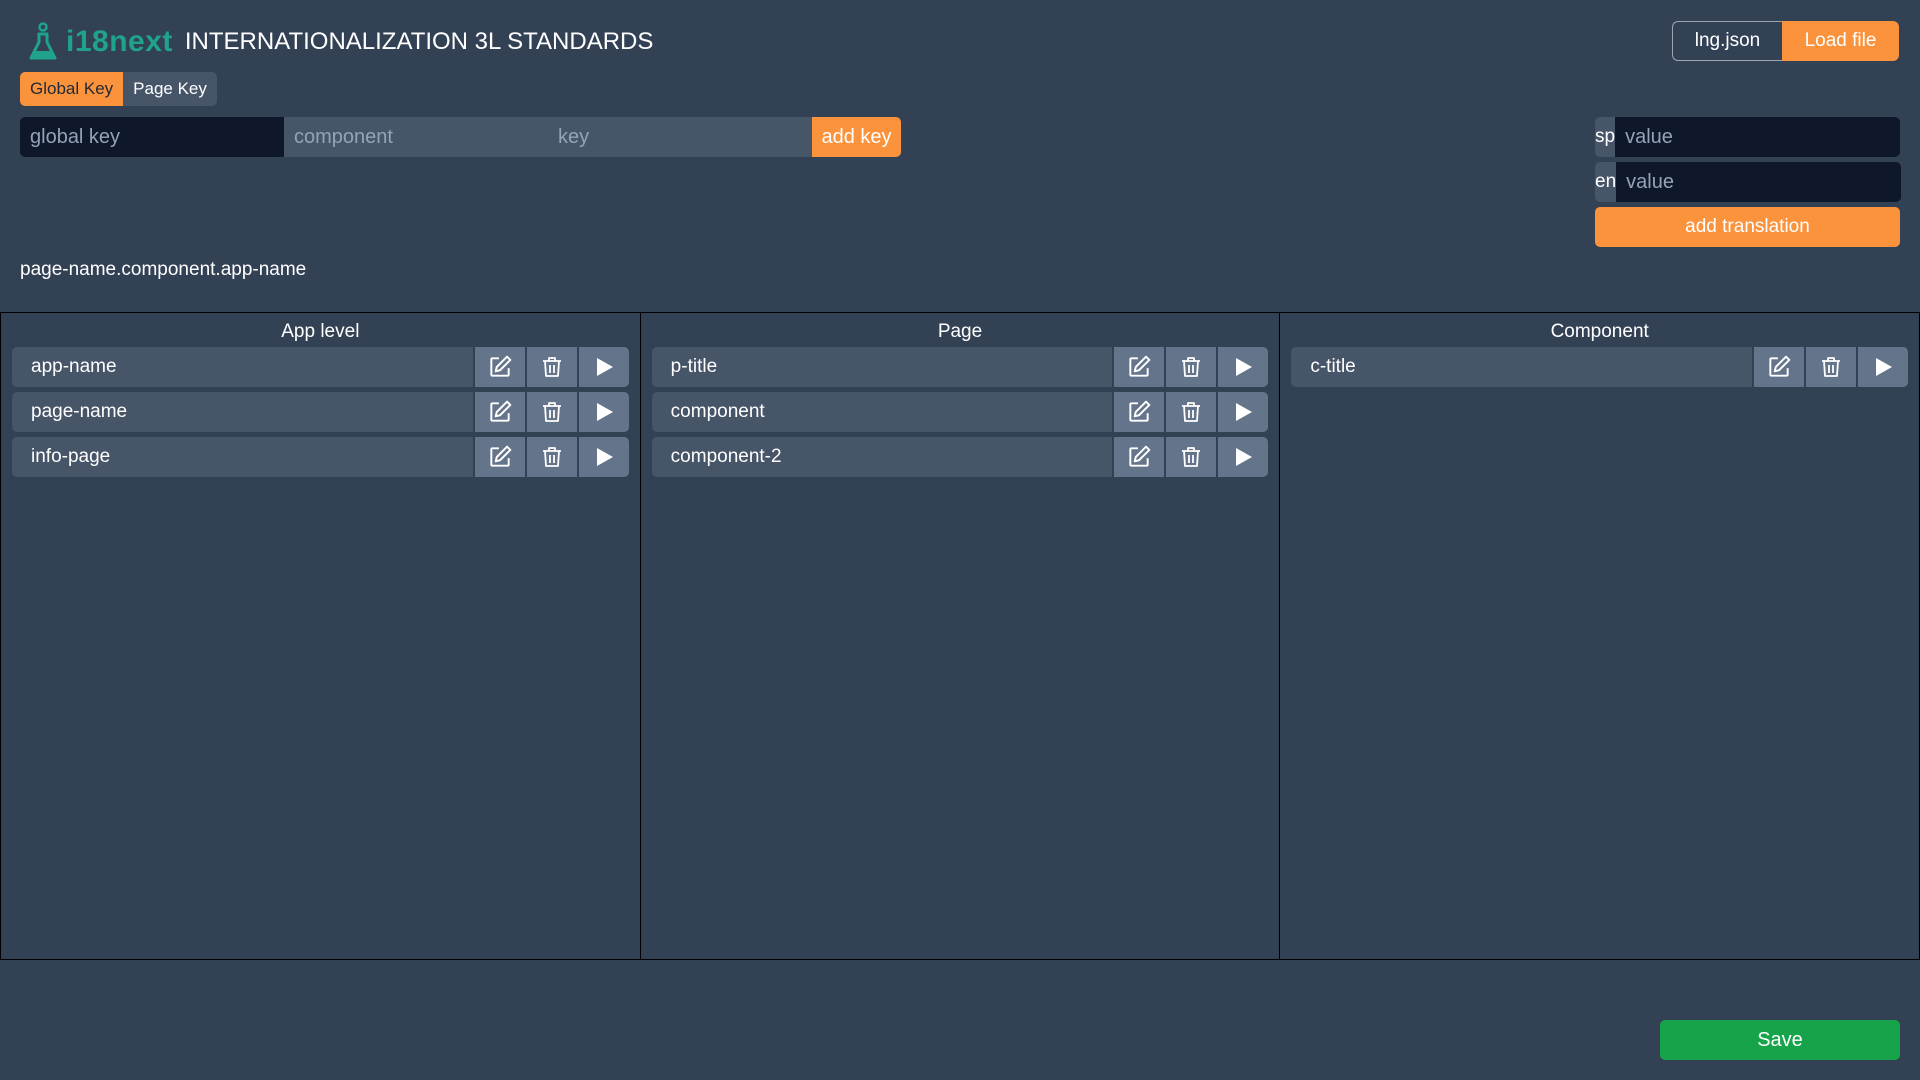 The height and width of the screenshot is (1080, 1920). I want to click on brand-name: i18next, so click(119, 41).